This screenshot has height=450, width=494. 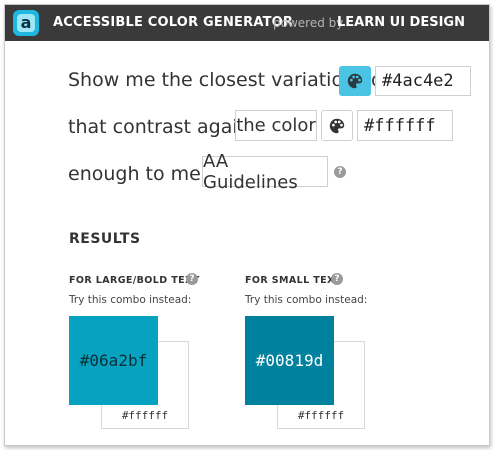 I want to click on app-logo: a, so click(x=26, y=23).